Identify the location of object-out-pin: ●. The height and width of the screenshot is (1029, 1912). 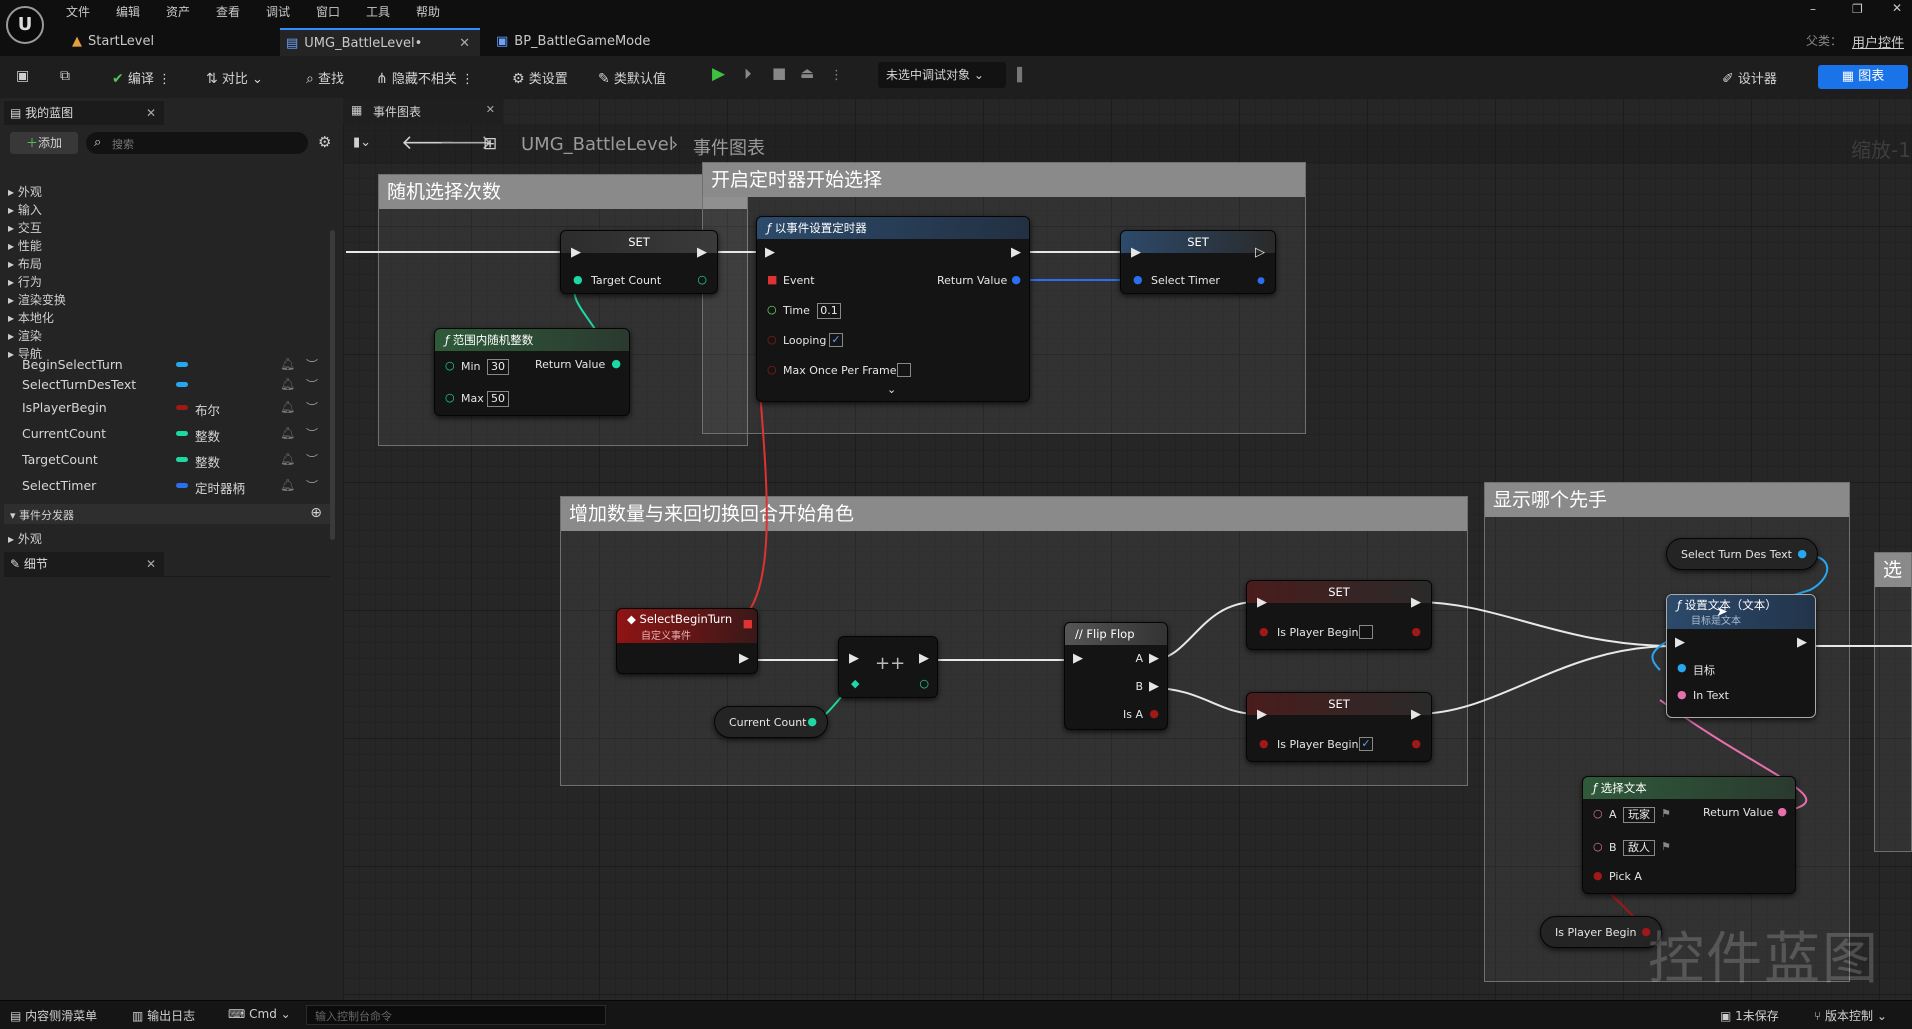
(1802, 553).